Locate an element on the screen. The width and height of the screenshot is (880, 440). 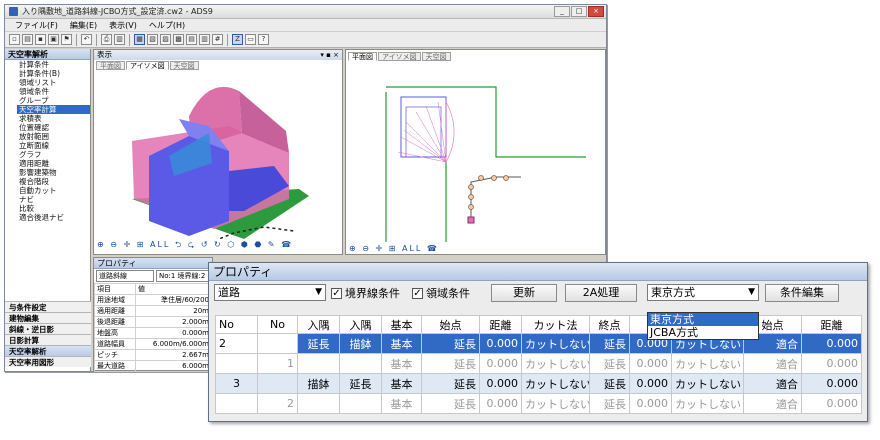
condition-edit-button: 条件編集 is located at coordinates (802, 293).